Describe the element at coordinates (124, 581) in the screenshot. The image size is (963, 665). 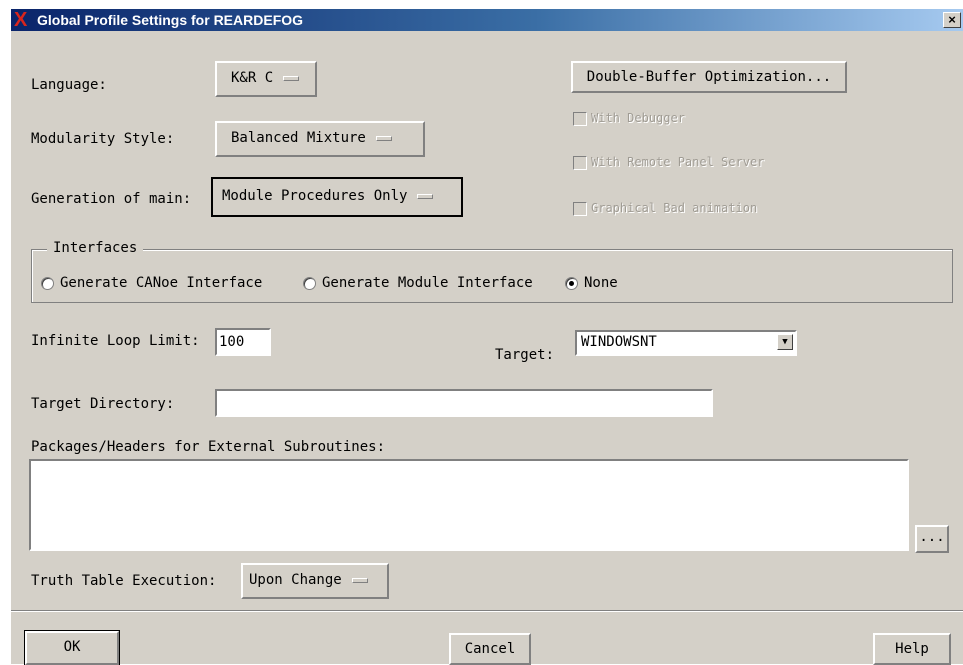
I see `truth-table-label: Truth Table Execution:` at that location.